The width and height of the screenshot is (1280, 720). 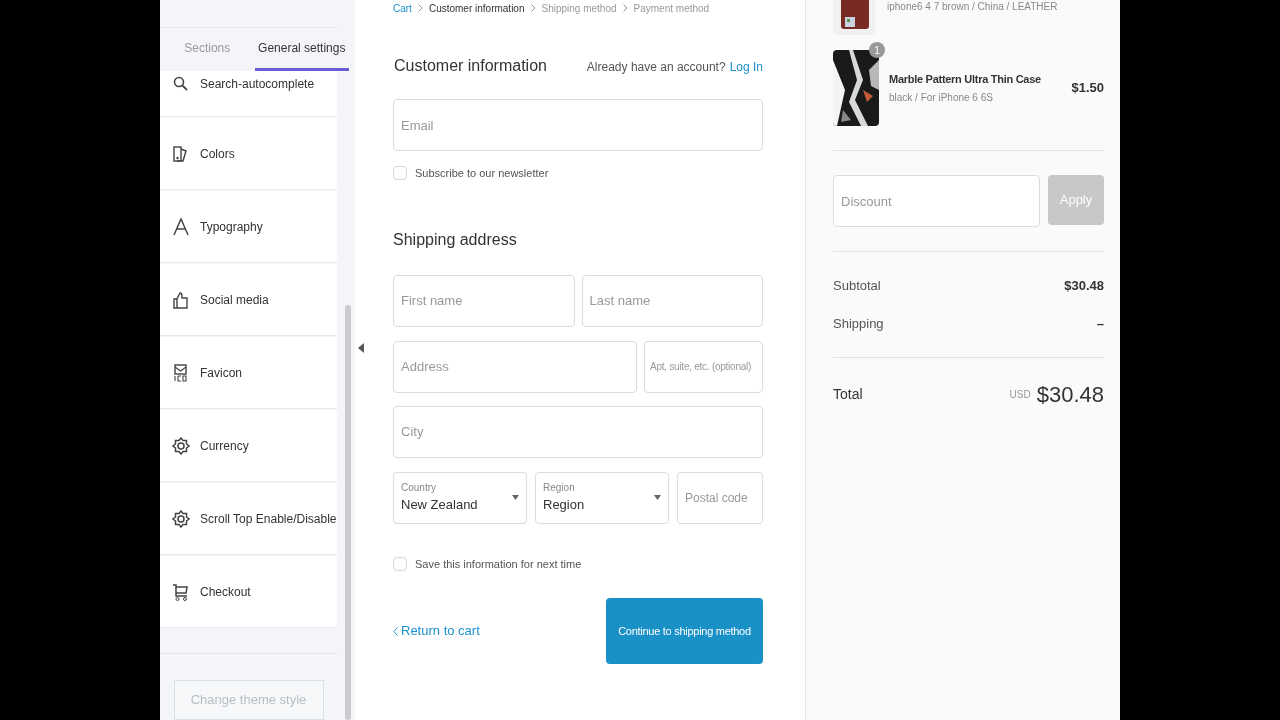 What do you see at coordinates (602, 497) in the screenshot?
I see `region-select: Region Region` at bounding box center [602, 497].